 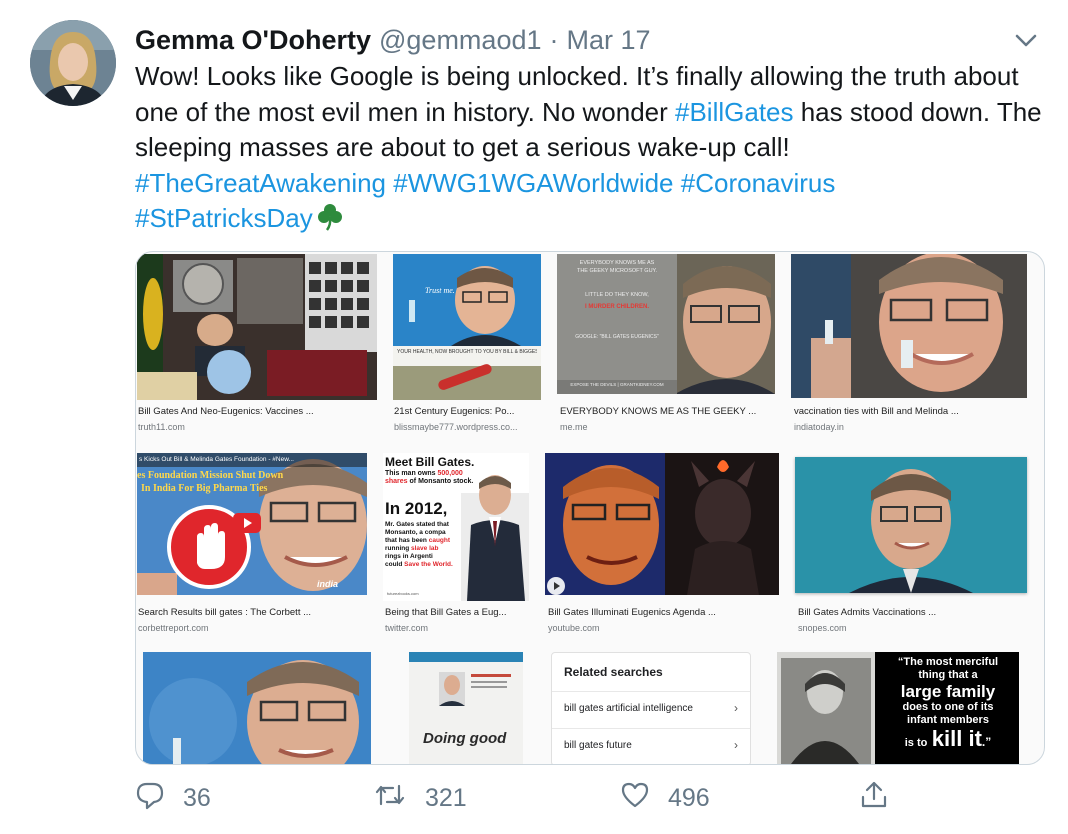 I want to click on like-icon, so click(x=644, y=798).